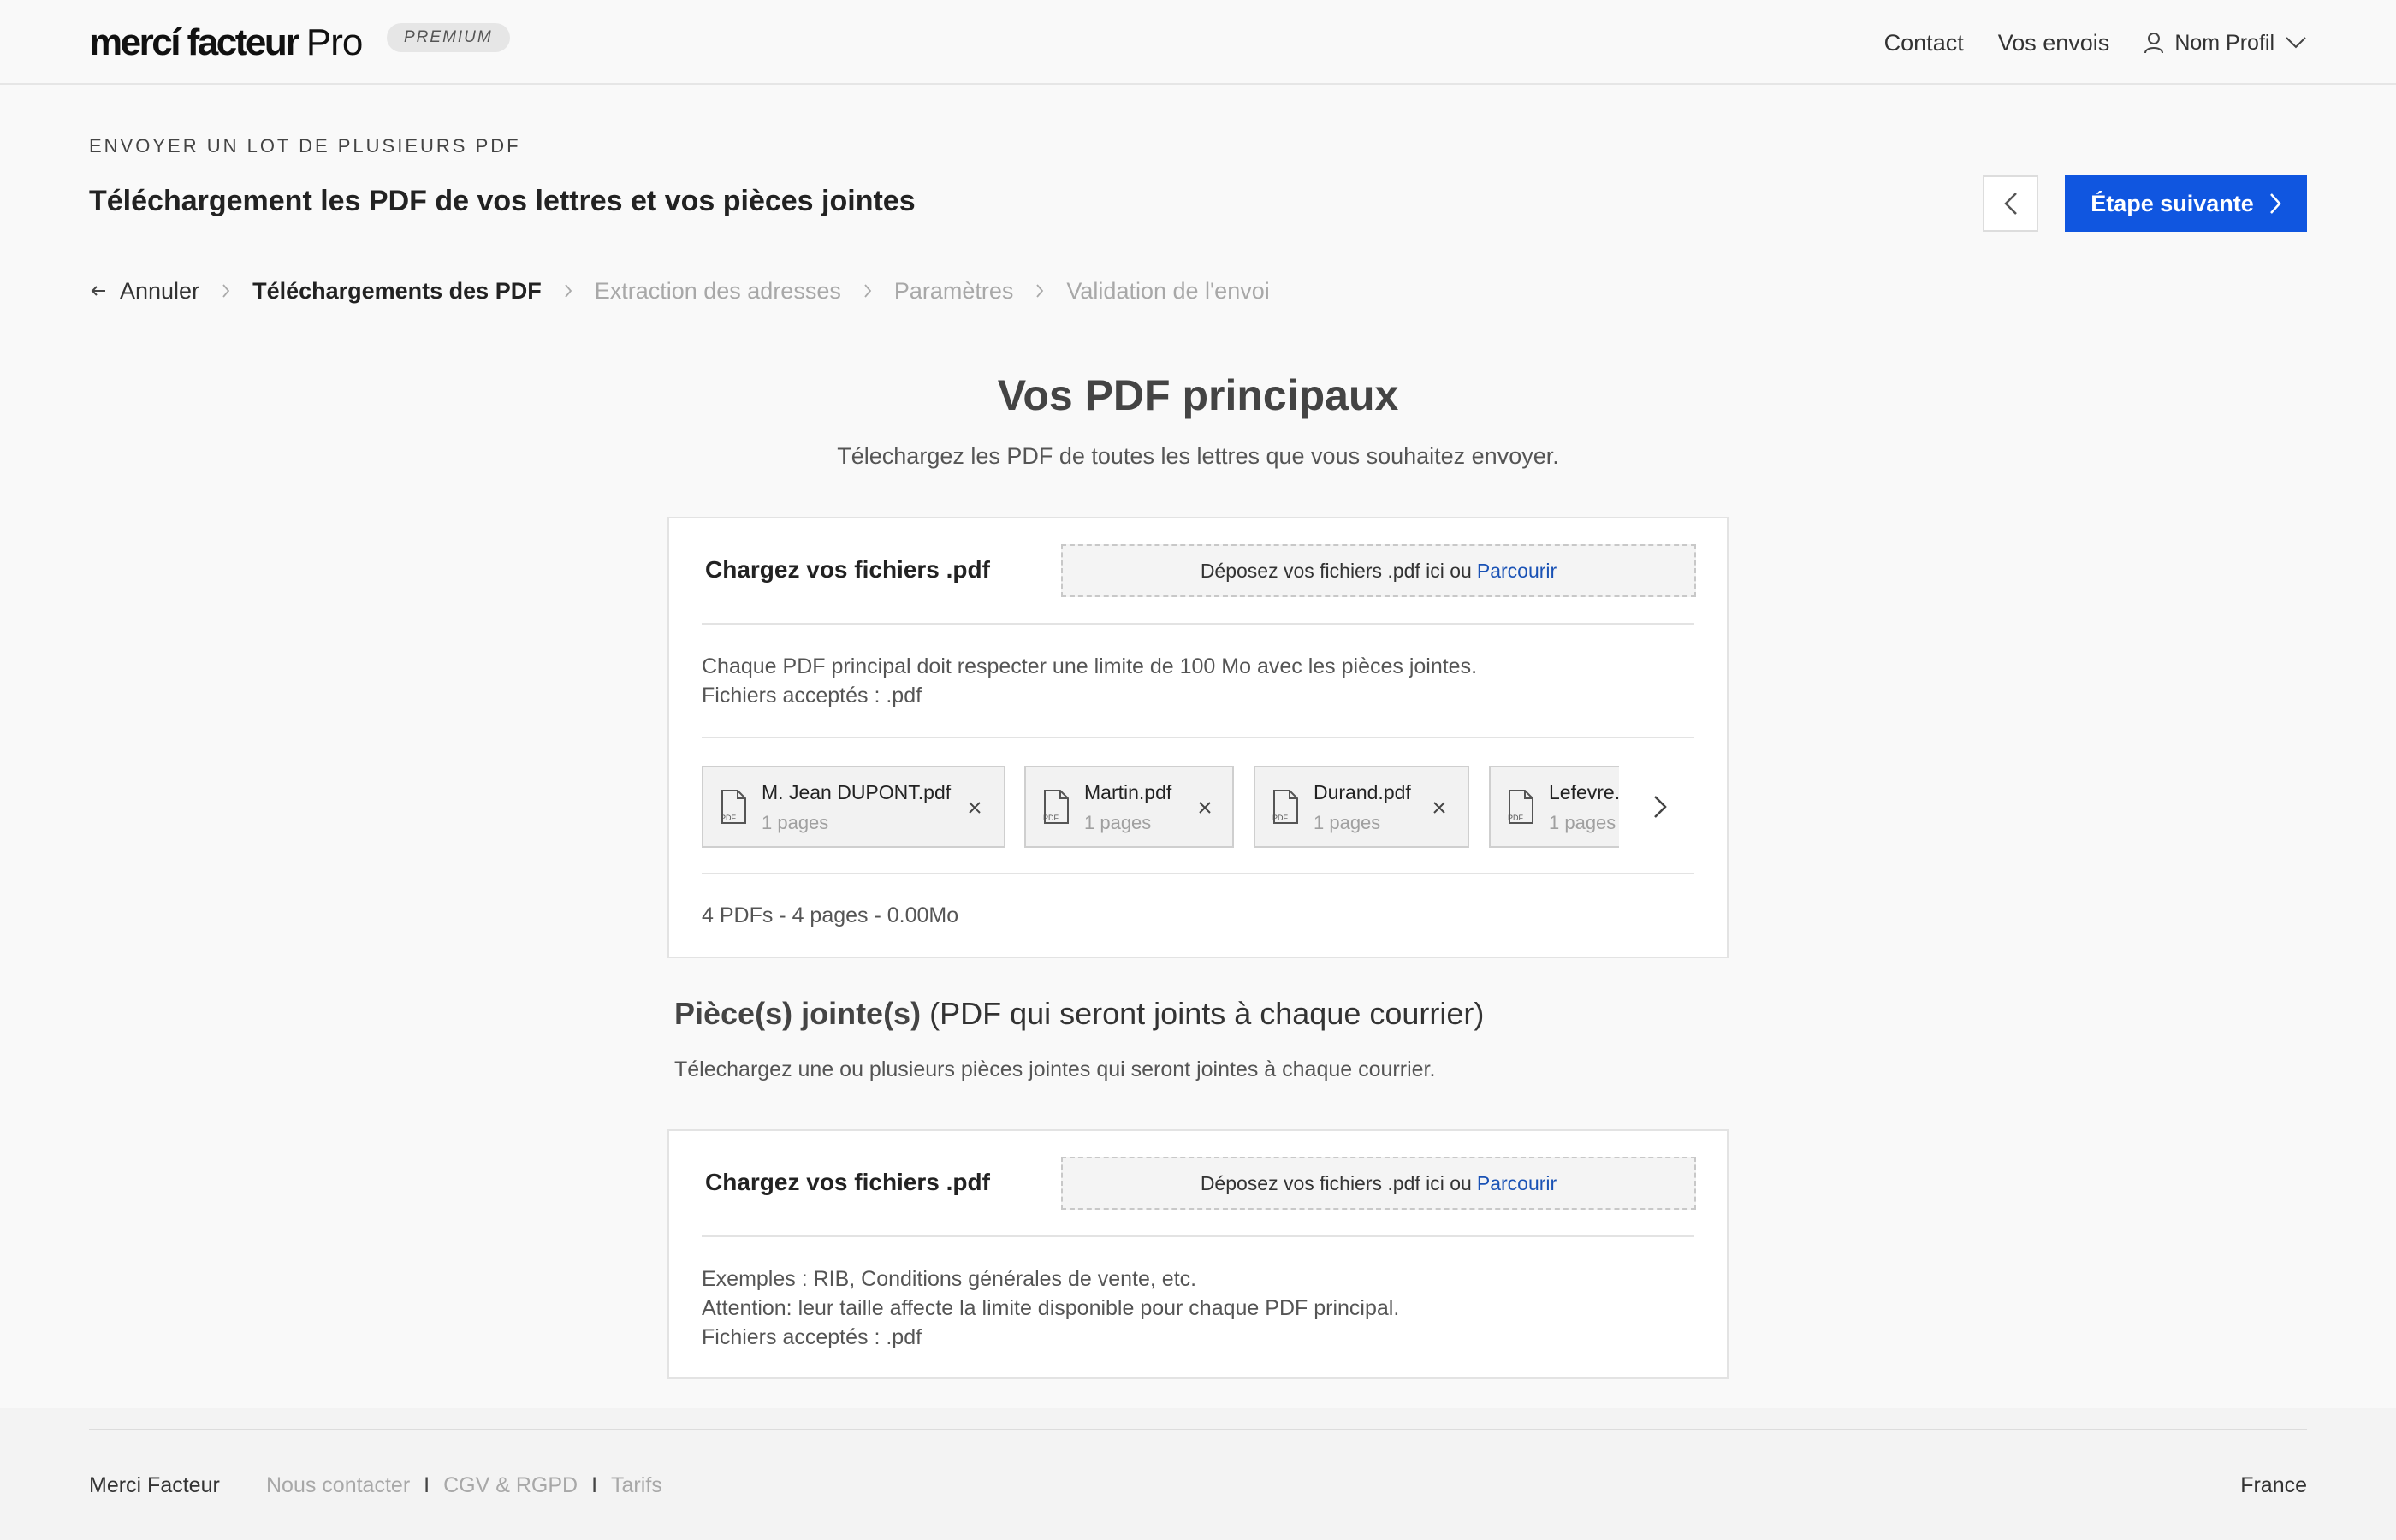  Describe the element at coordinates (953, 290) in the screenshot. I see `breadcrumb-step-parametres: Paramètres` at that location.